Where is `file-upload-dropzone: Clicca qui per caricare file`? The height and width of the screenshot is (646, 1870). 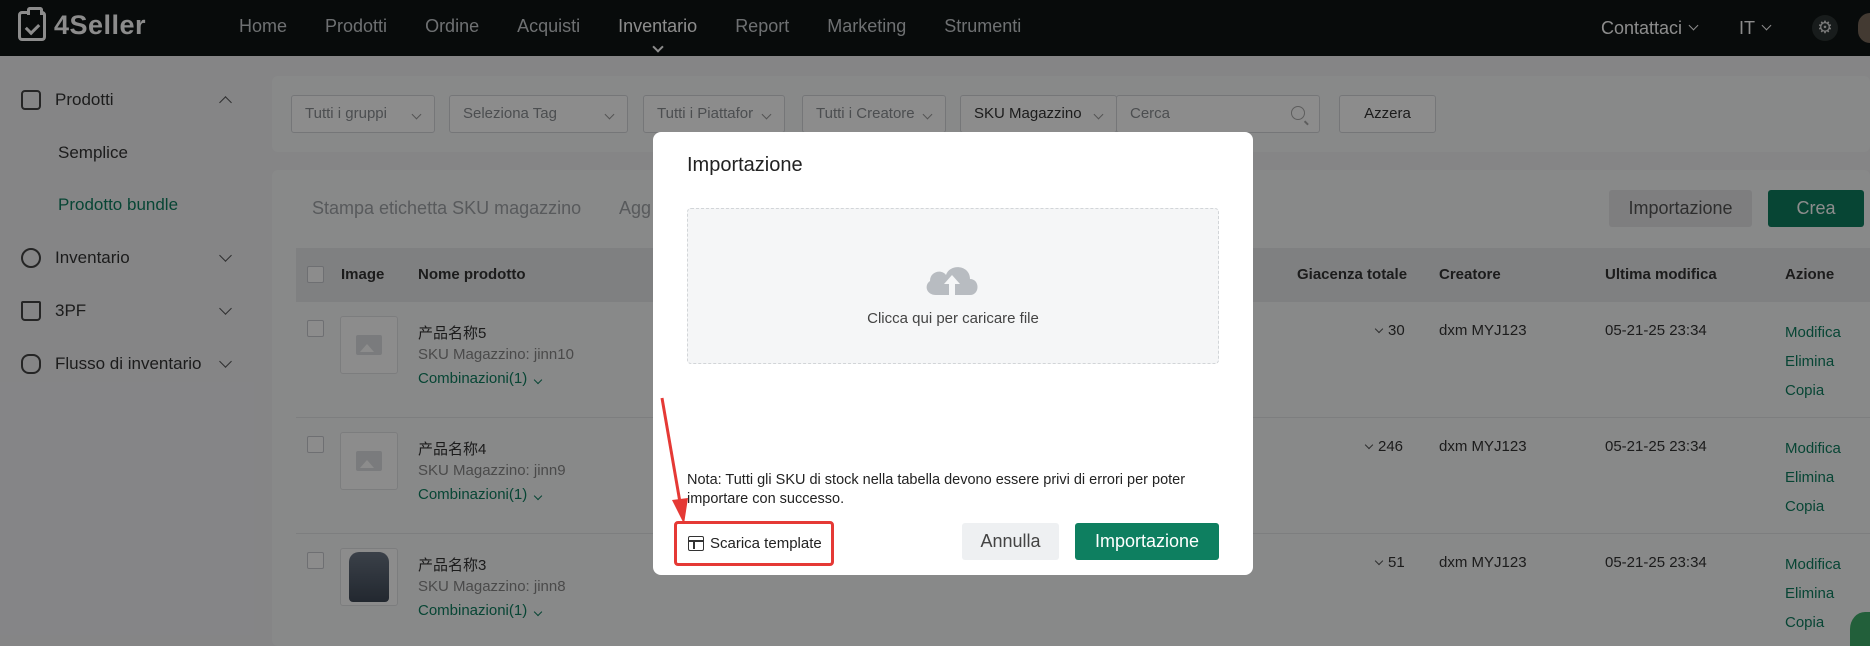 file-upload-dropzone: Clicca qui per caricare file is located at coordinates (953, 286).